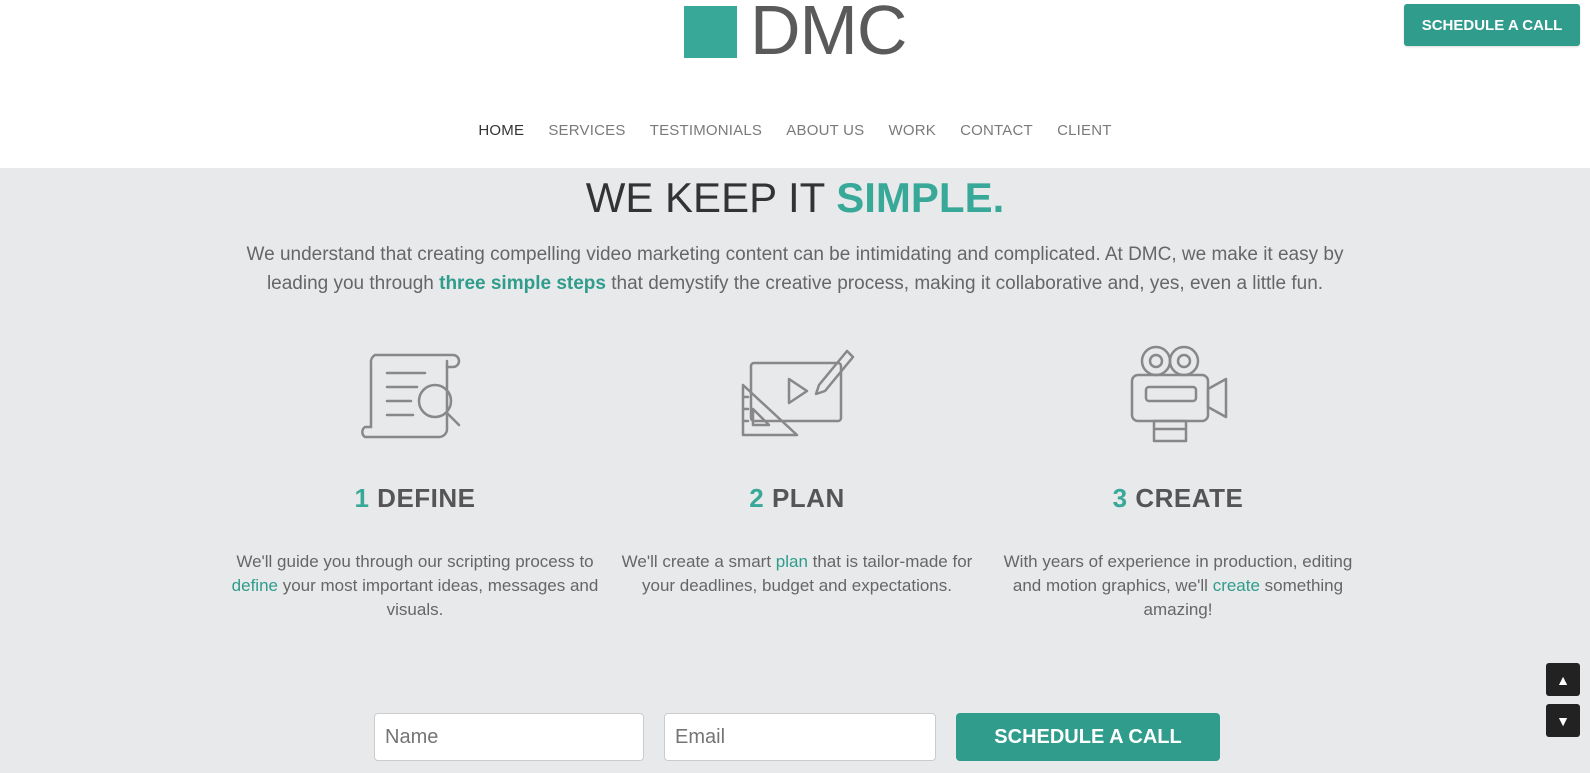  What do you see at coordinates (1178, 395) in the screenshot?
I see `film-camera-icon` at bounding box center [1178, 395].